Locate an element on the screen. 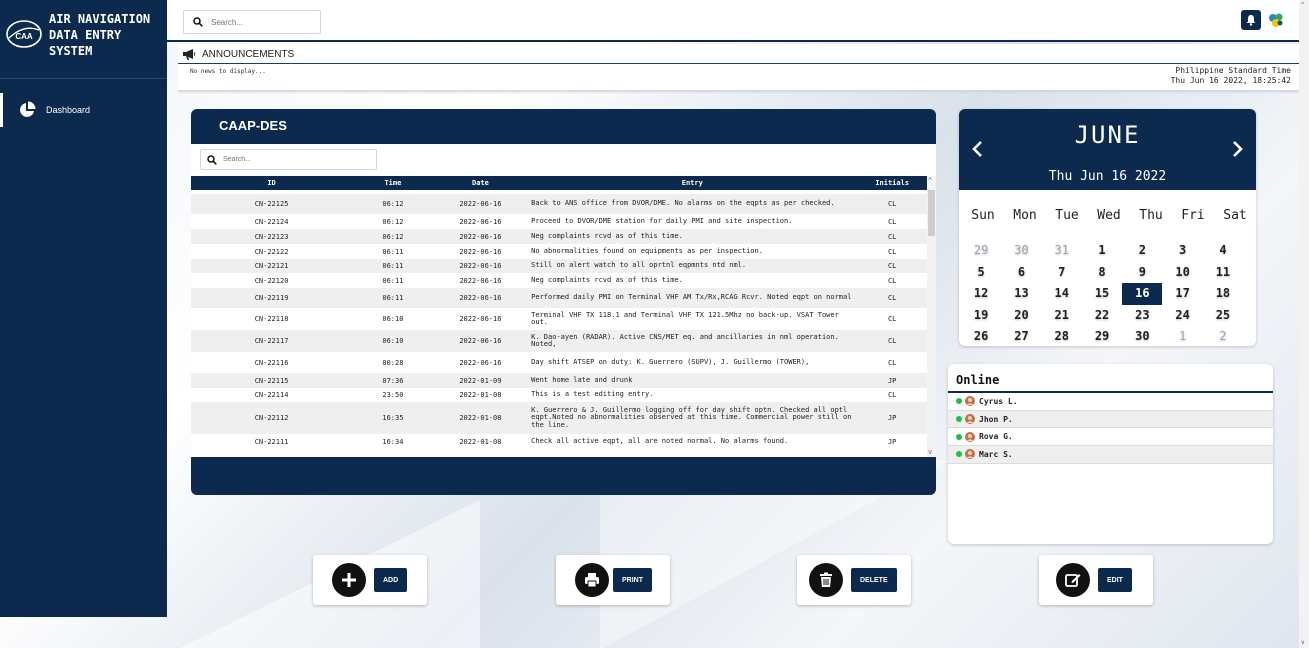 This screenshot has width=1309, height=648. delete-button: DELETE is located at coordinates (874, 580).